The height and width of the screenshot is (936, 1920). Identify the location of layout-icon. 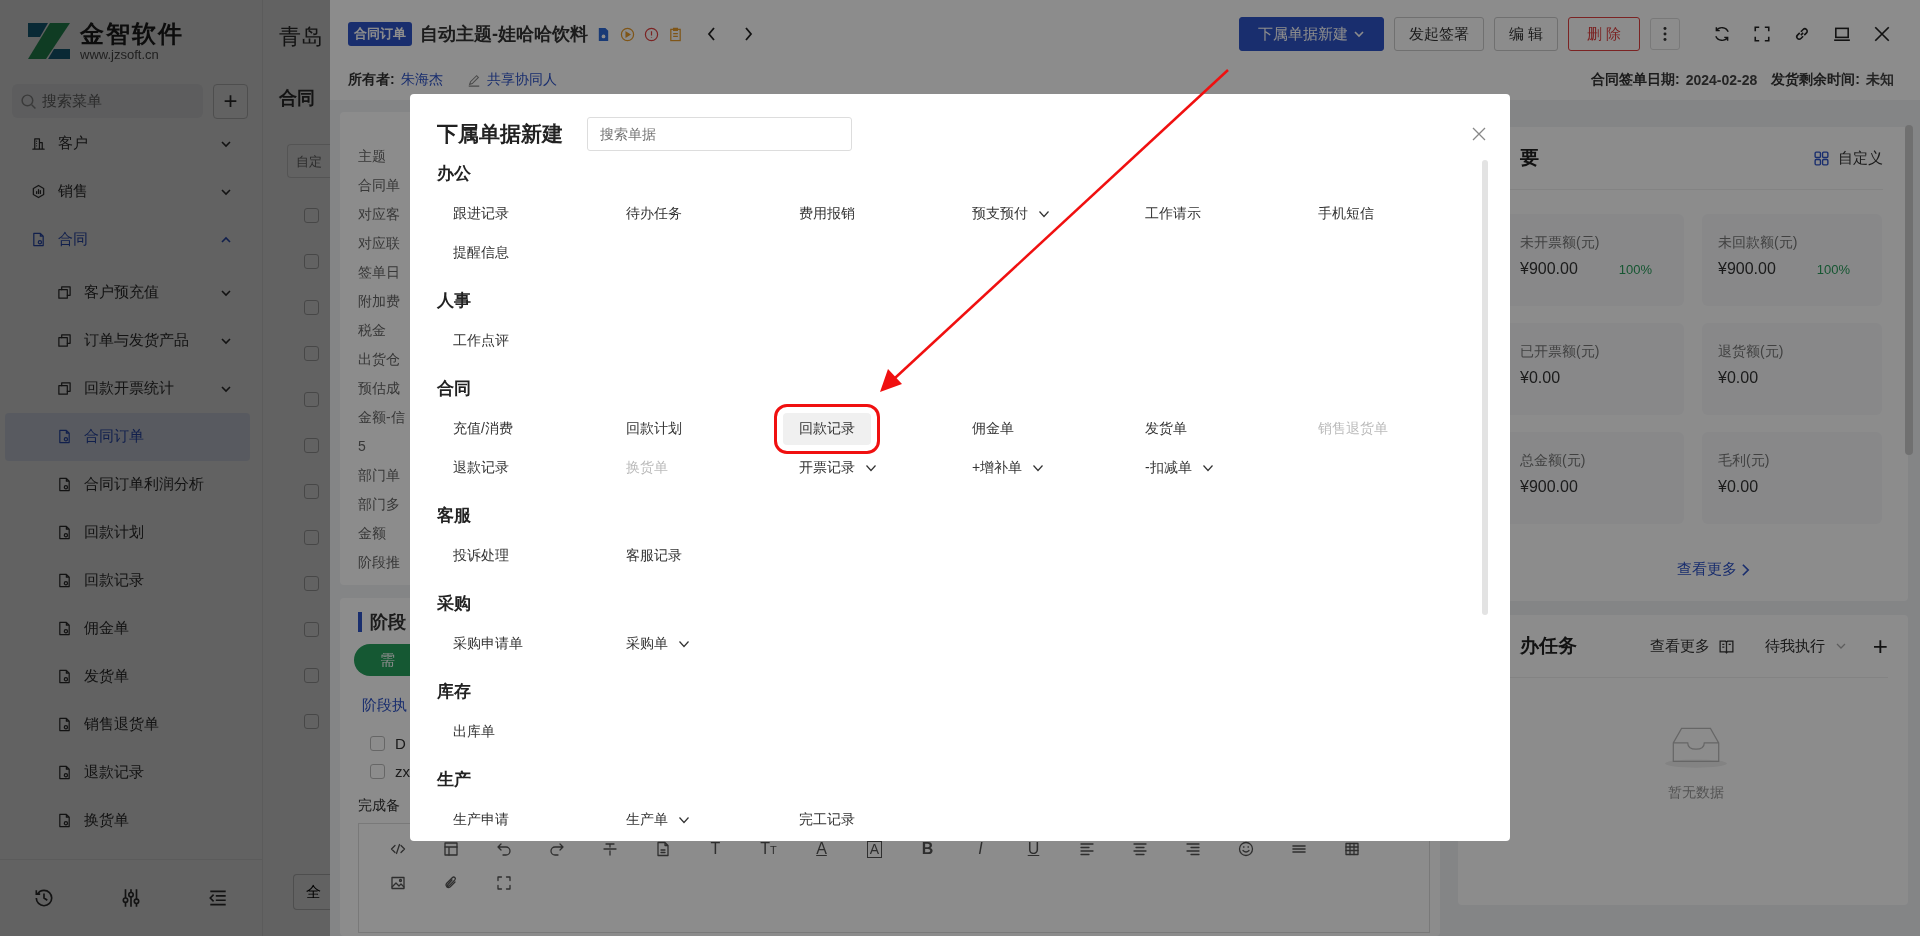
(450, 849).